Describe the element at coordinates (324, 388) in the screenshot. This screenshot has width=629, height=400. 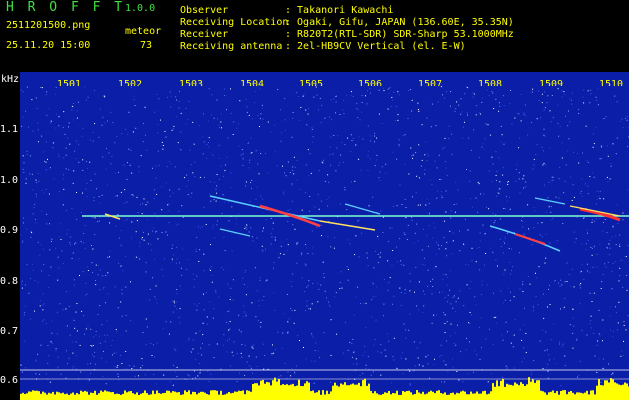
I see `signal-level-bars` at that location.